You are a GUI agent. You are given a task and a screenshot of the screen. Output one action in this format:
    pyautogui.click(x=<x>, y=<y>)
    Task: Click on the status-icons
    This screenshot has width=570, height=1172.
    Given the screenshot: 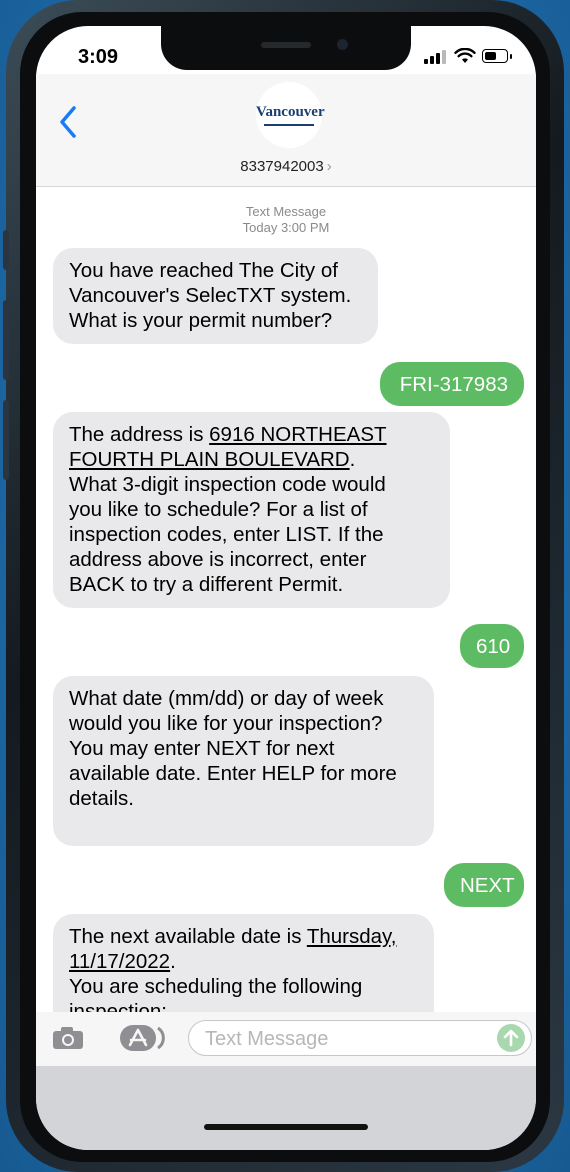 What is the action you would take?
    pyautogui.click(x=469, y=56)
    